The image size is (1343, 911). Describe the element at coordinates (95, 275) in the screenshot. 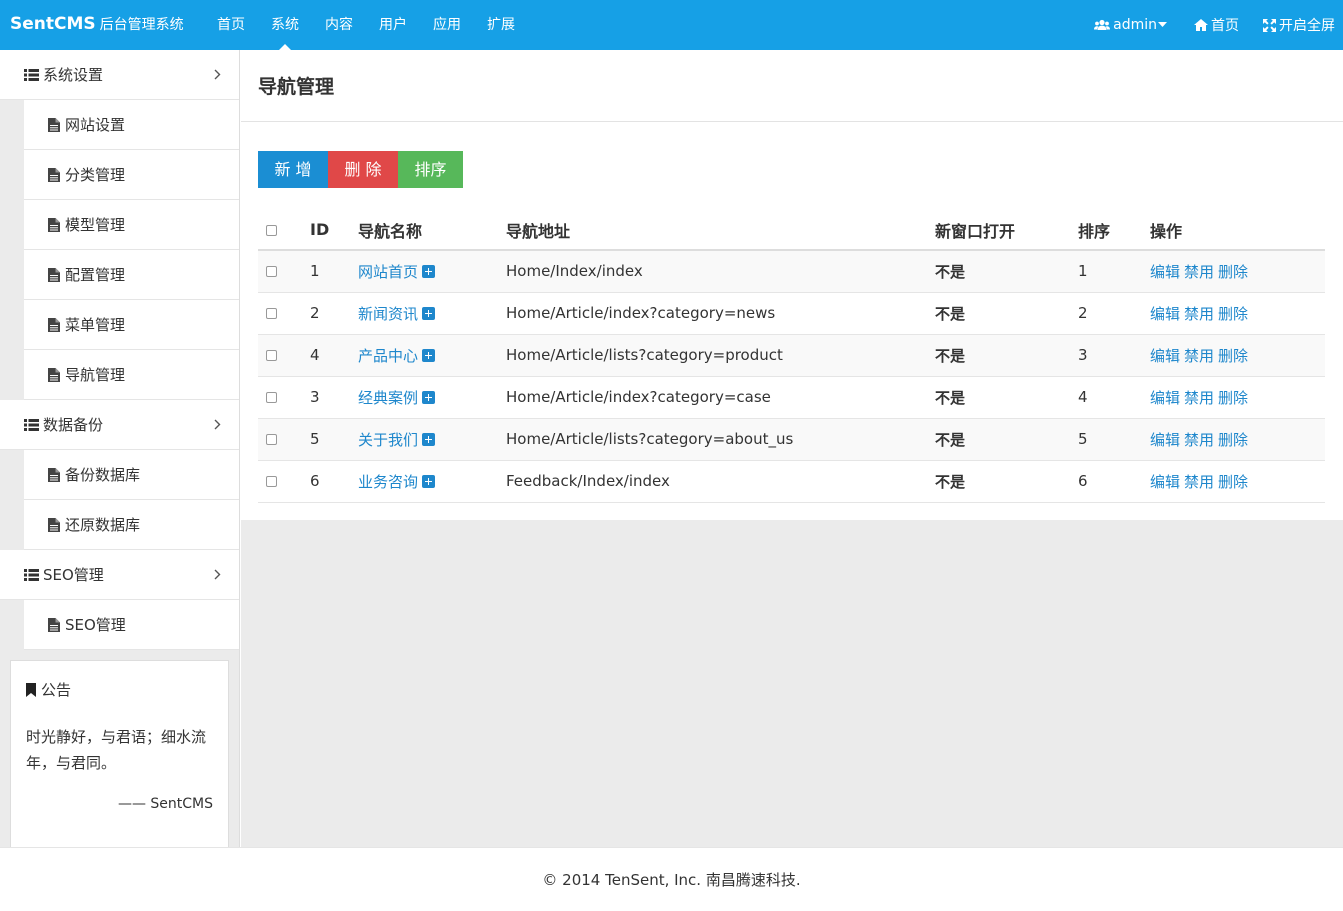

I see `sidebar-item-label: 配置管理` at that location.